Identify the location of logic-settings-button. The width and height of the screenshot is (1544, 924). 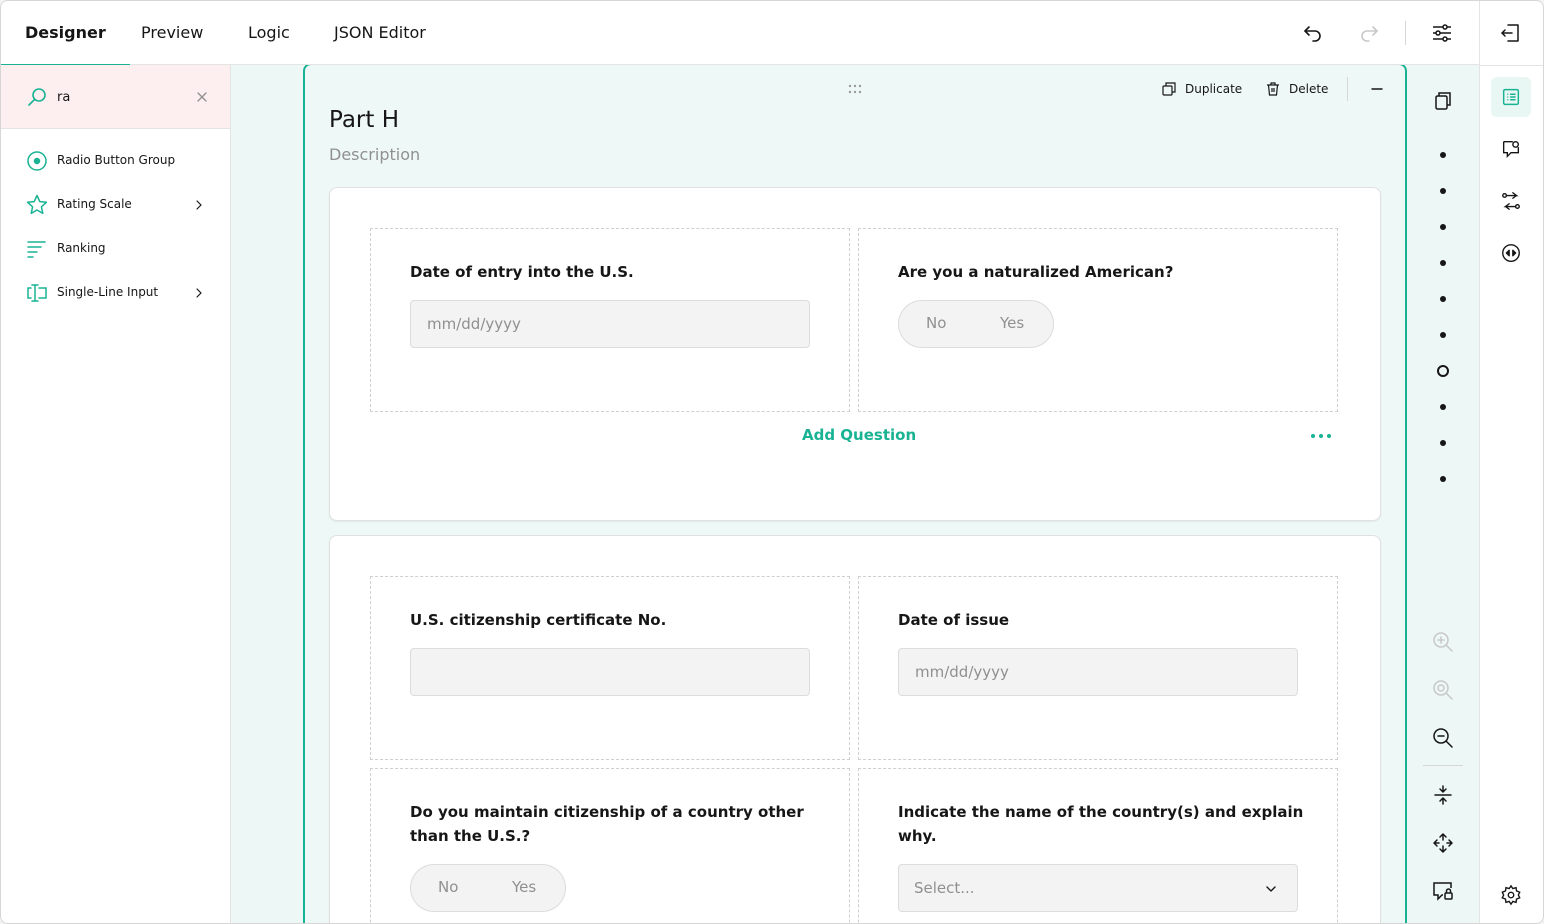
(1511, 201).